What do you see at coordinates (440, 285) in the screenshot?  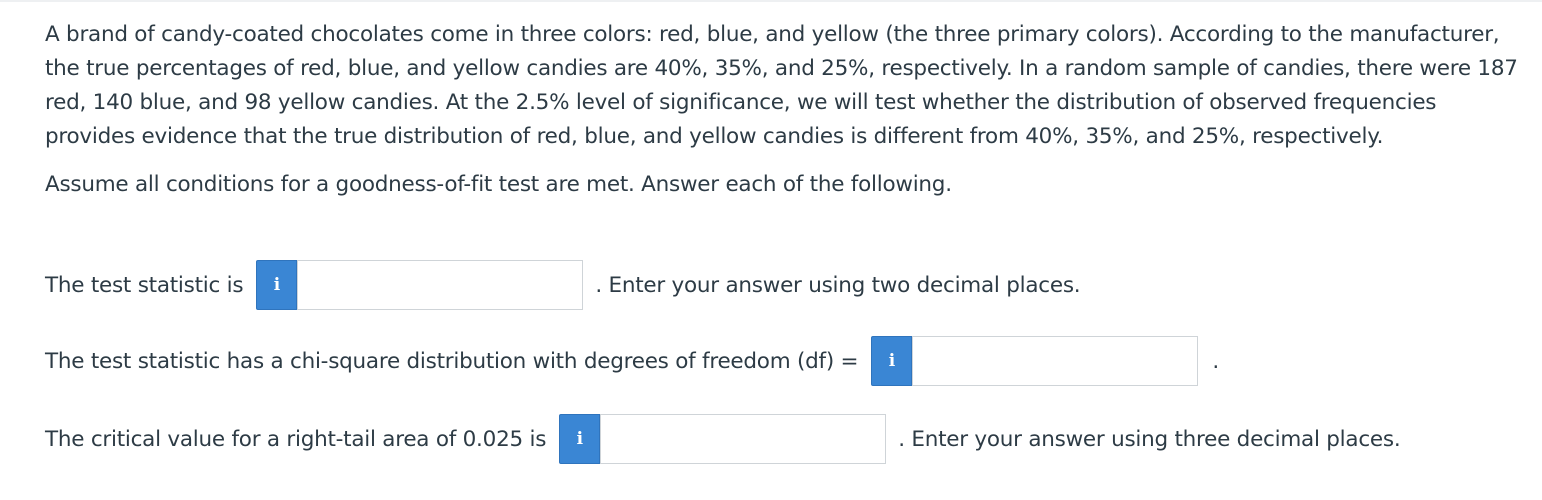 I see `test-statistic-input` at bounding box center [440, 285].